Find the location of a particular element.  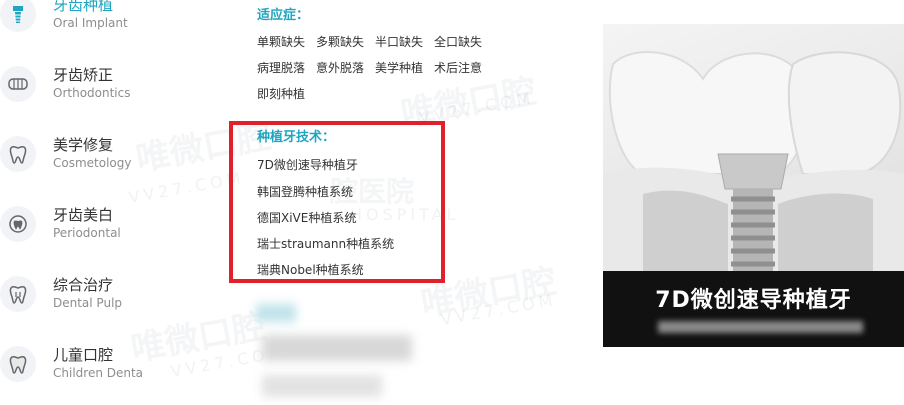

indications-row: 病理脱落 意外脱落 美学种植 术后注意 is located at coordinates (375, 67).